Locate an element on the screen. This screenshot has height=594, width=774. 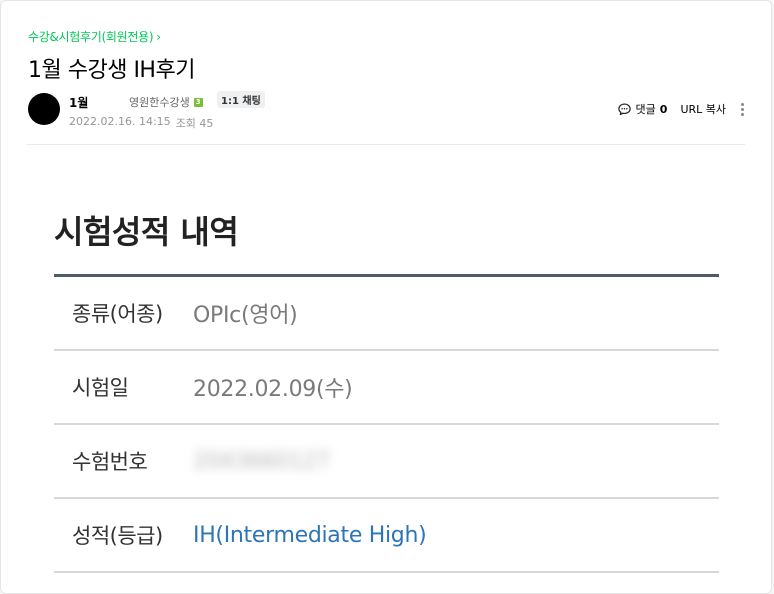
comment-button: 댓글 0 is located at coordinates (642, 109).